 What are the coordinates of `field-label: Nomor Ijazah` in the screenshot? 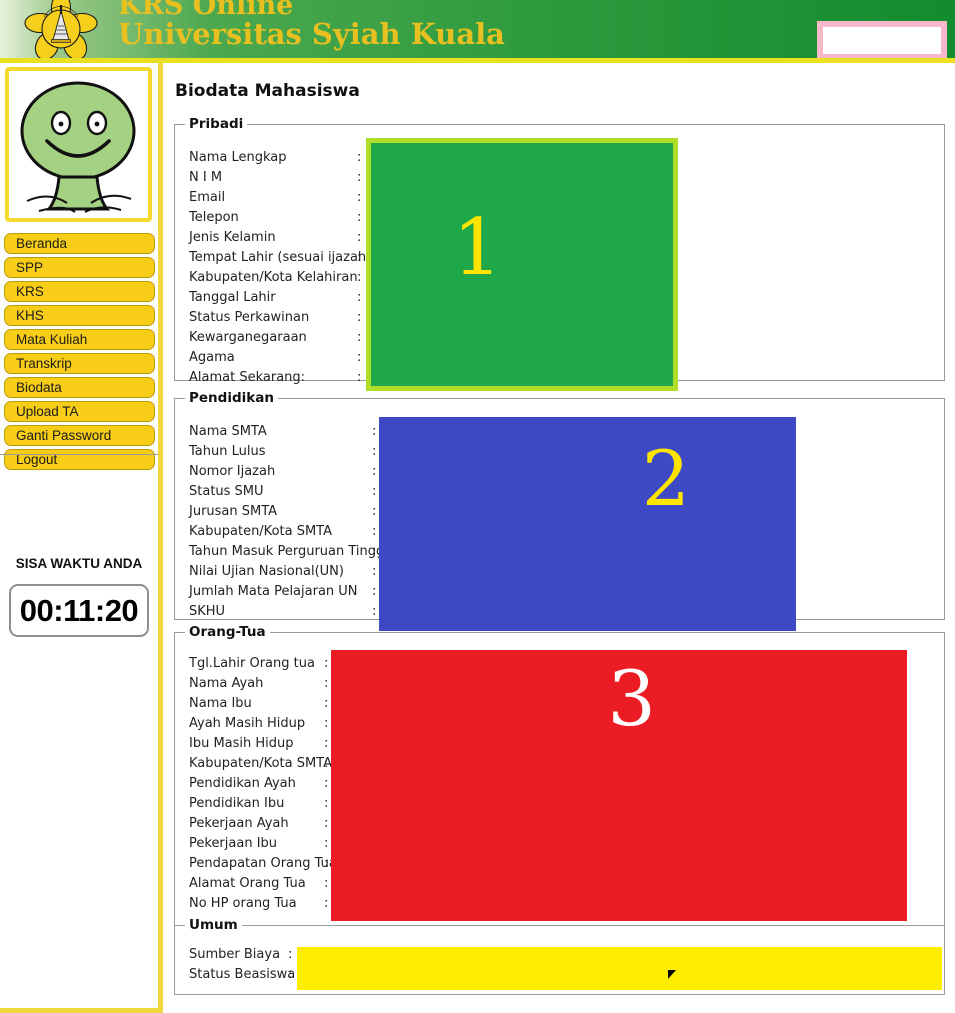 It's located at (232, 471).